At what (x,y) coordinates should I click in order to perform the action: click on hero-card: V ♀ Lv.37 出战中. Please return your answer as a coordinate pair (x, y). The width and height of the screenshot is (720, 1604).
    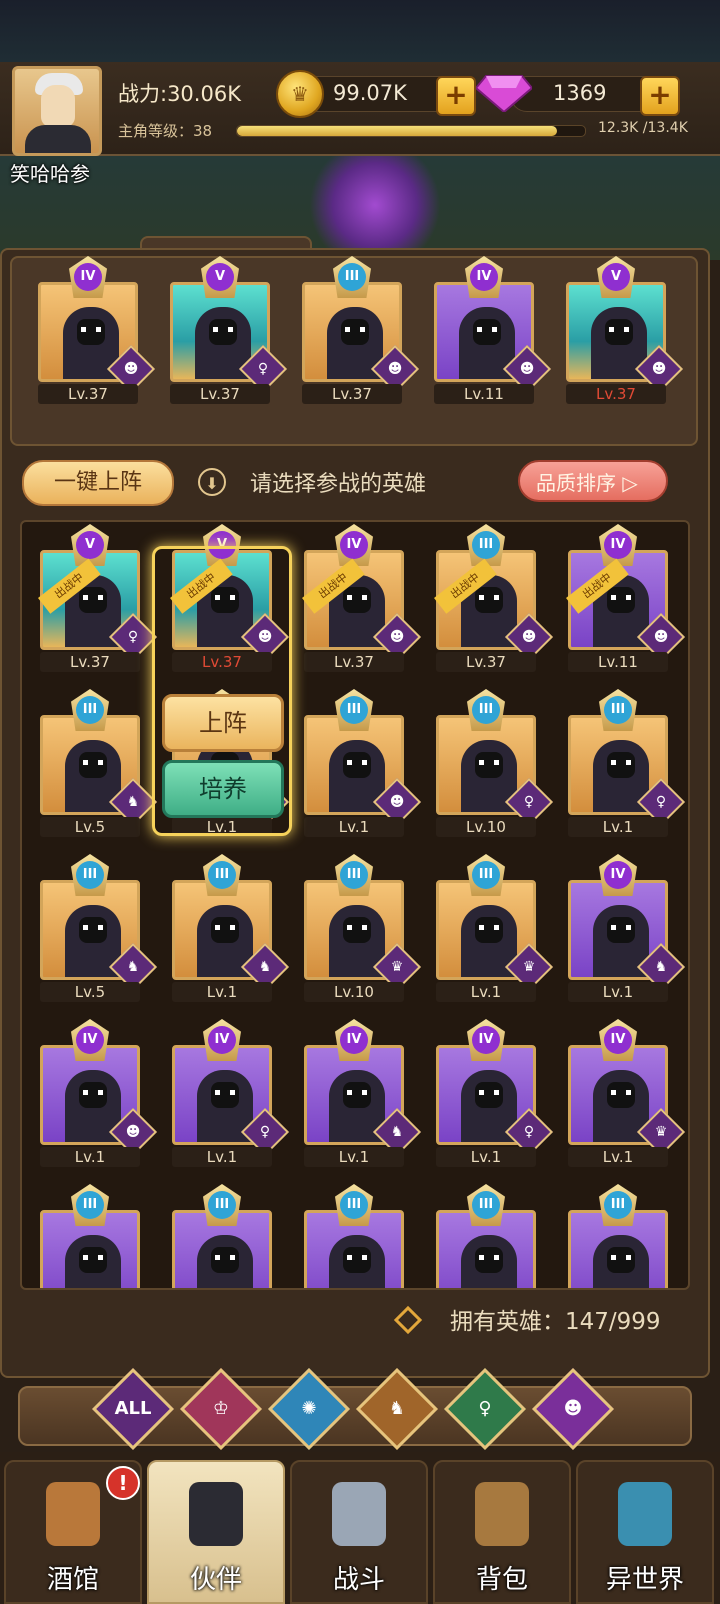
    Looking at the image, I should click on (98, 600).